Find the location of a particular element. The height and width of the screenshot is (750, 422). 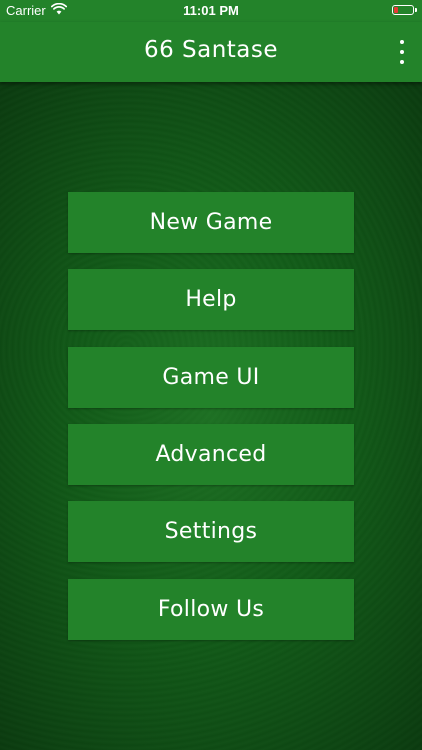

settings-button: Settings is located at coordinates (211, 531).